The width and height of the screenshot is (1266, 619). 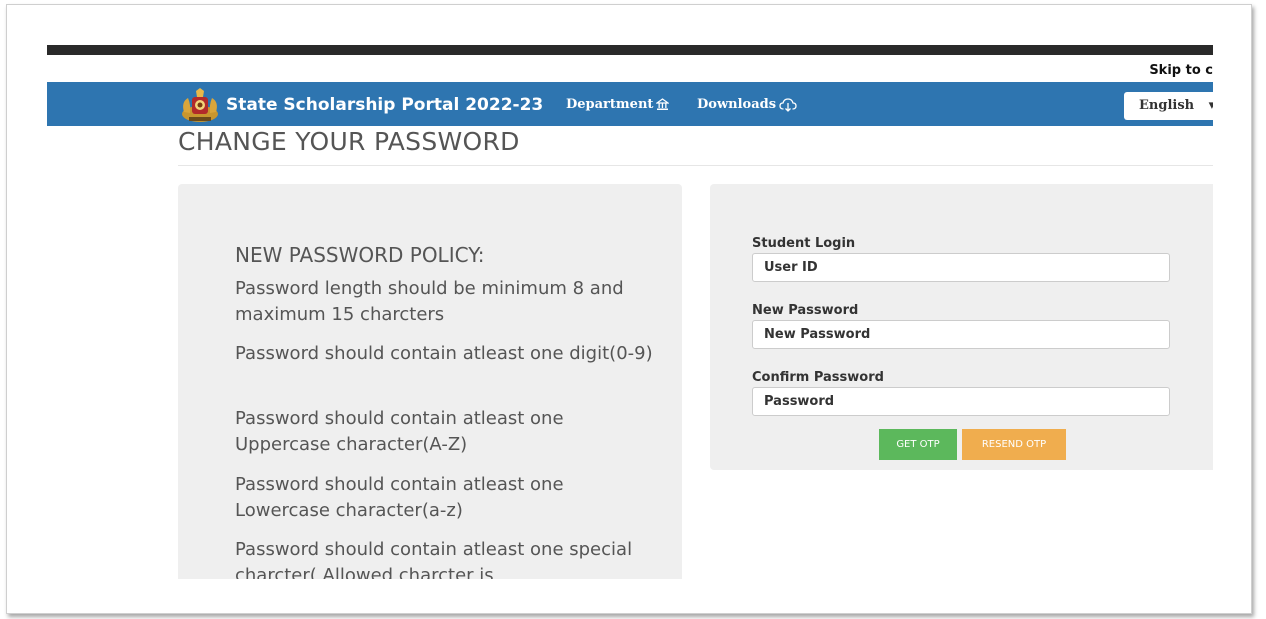 What do you see at coordinates (1181, 70) in the screenshot?
I see `skip-to-content-link: Skip to c` at bounding box center [1181, 70].